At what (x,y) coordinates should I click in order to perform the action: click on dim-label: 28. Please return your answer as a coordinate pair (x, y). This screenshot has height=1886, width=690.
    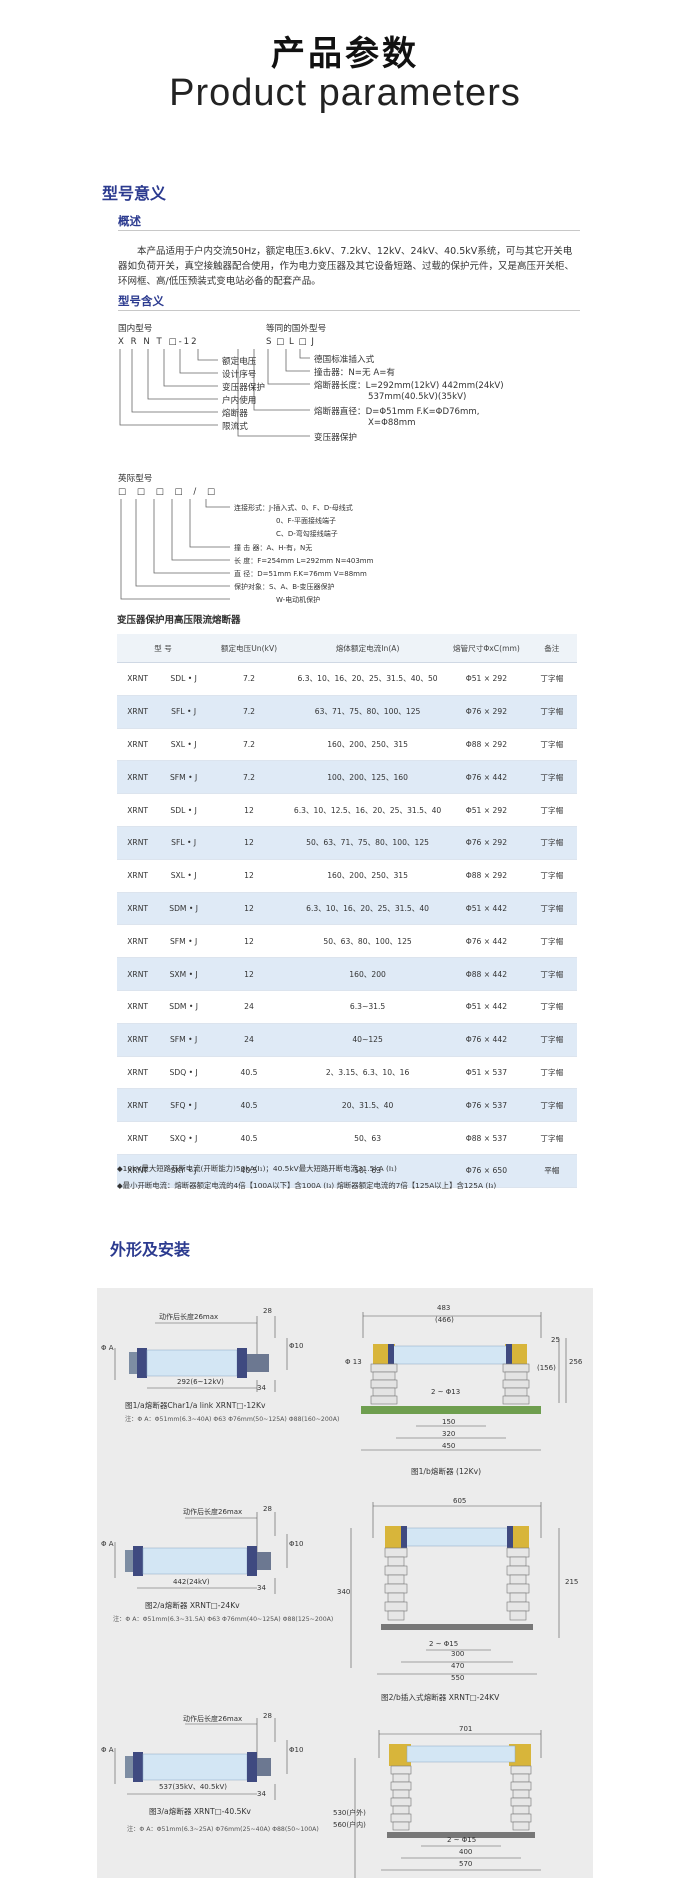
    Looking at the image, I should click on (267, 1716).